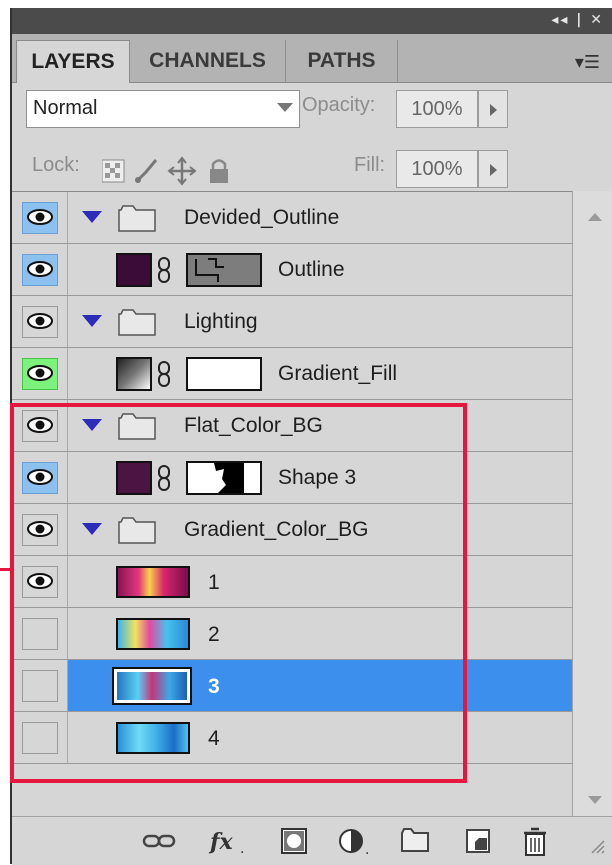 The width and height of the screenshot is (612, 865). What do you see at coordinates (370, 165) in the screenshot?
I see `fill-label: Fill:` at bounding box center [370, 165].